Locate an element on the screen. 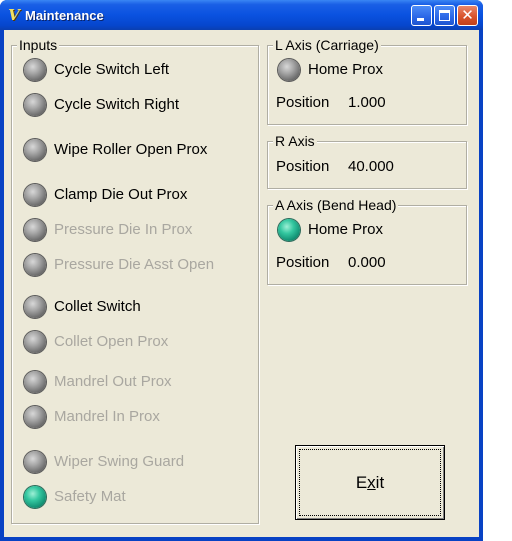  l-axis-home-led is located at coordinates (289, 70).